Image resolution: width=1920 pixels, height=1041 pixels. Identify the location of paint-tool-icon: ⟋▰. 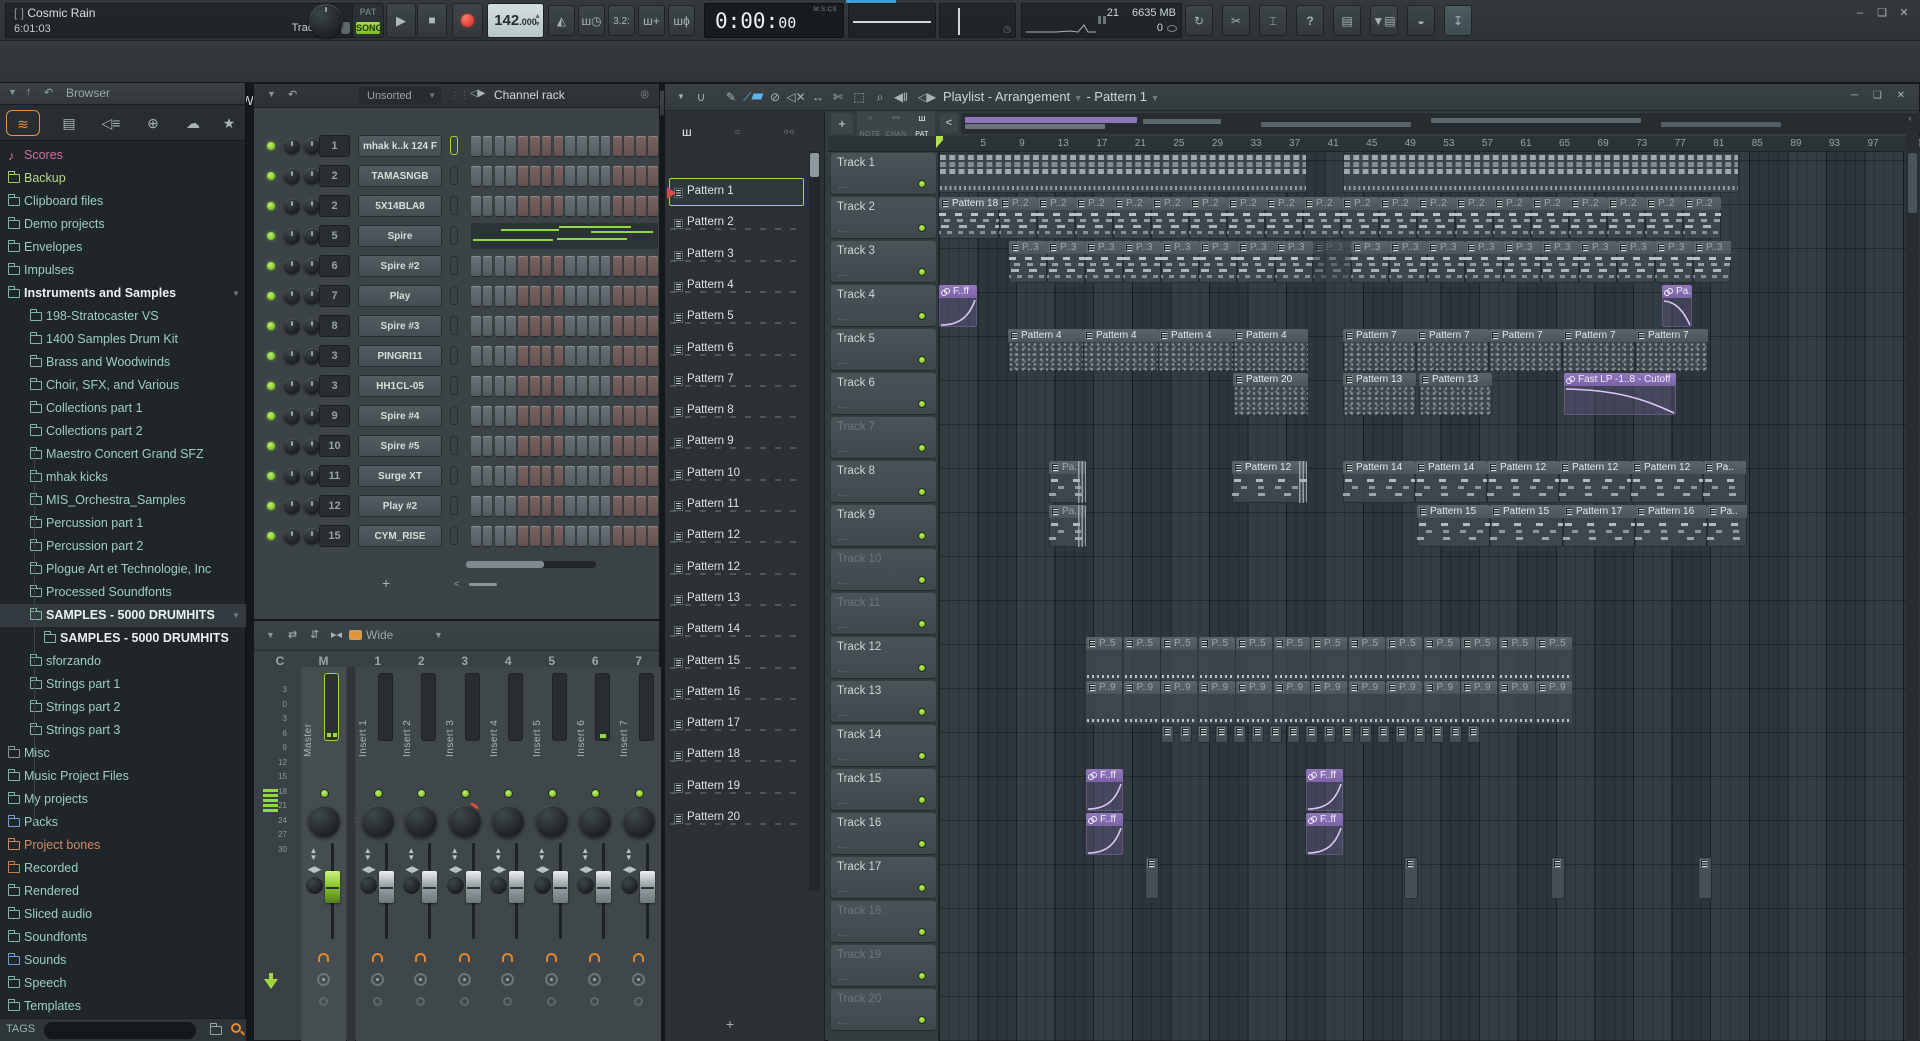
(753, 97).